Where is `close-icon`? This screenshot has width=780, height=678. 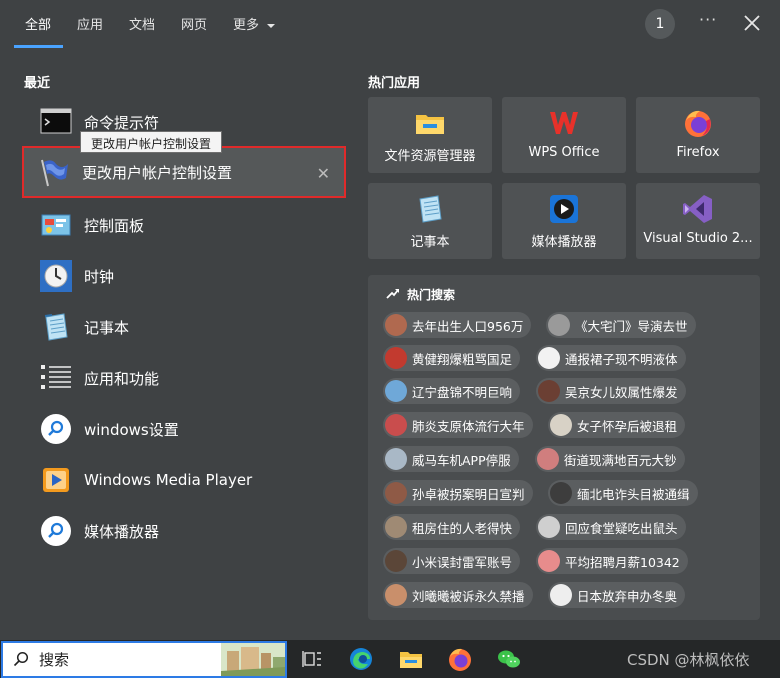
close-icon is located at coordinates (752, 23).